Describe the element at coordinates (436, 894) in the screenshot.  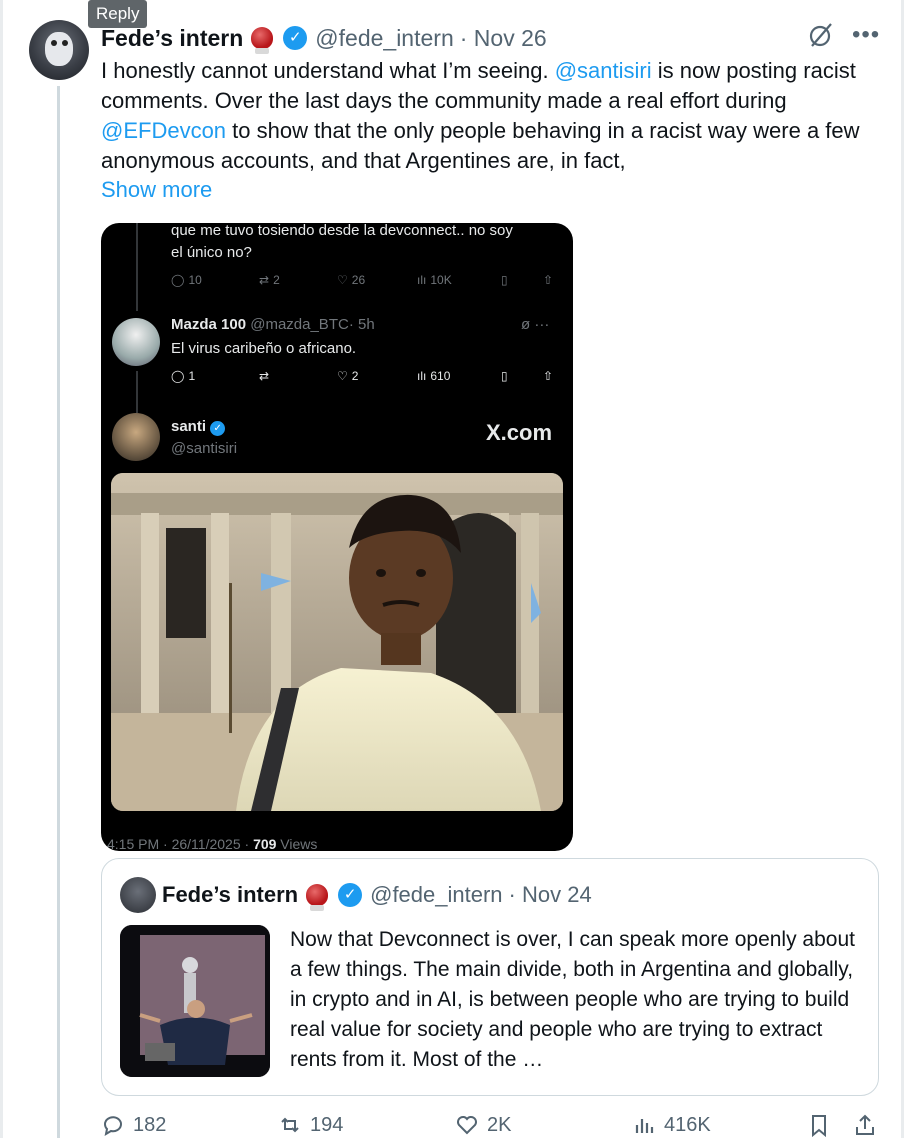
I see `quoted-author-handle: @fede_intern` at that location.